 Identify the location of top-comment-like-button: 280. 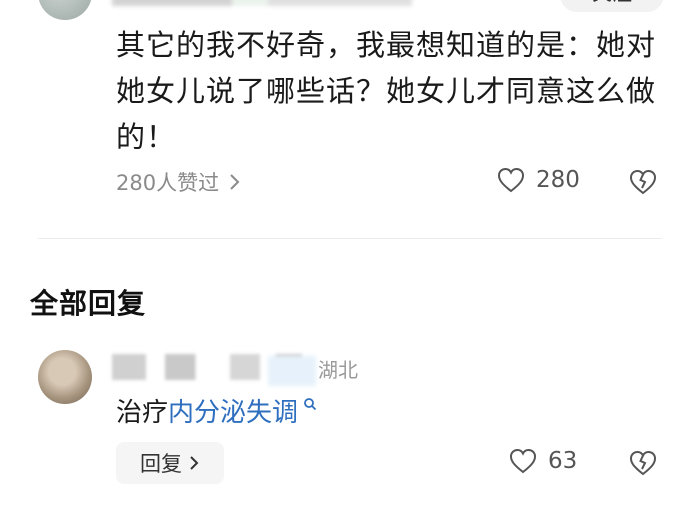
(538, 180).